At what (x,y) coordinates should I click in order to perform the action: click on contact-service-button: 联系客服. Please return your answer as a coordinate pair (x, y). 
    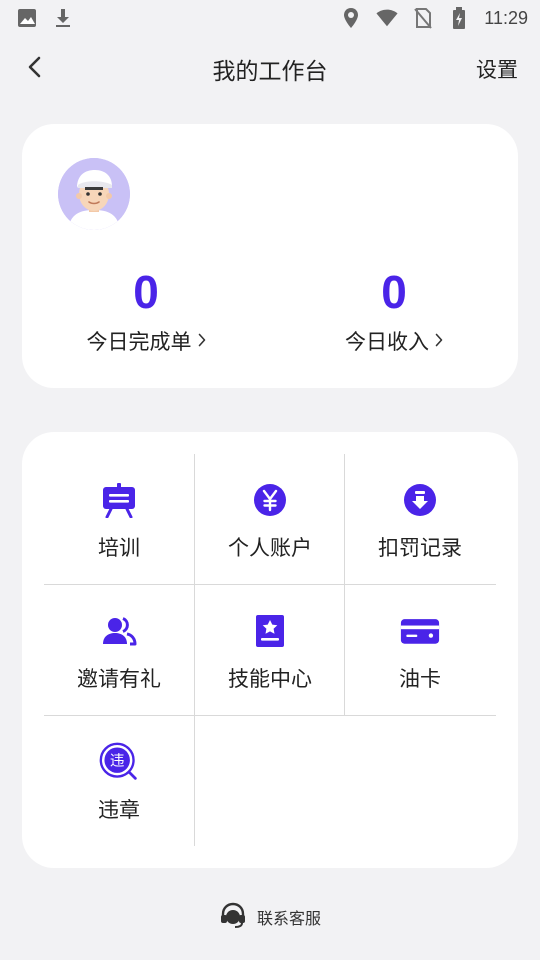
    Looking at the image, I should click on (270, 917).